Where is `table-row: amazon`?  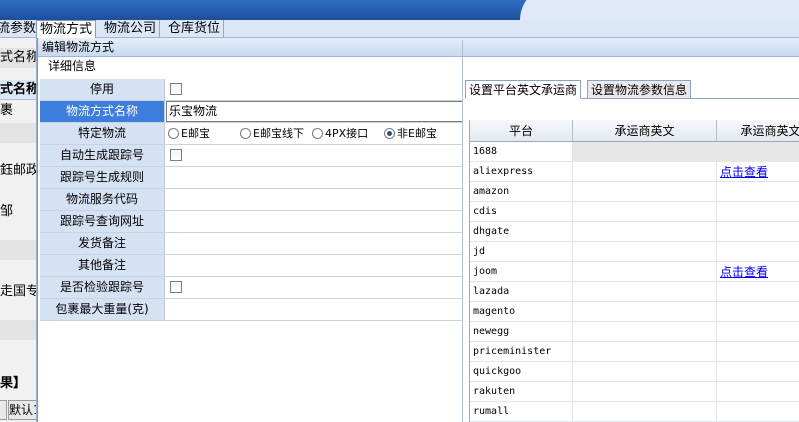 table-row: amazon is located at coordinates (634, 192).